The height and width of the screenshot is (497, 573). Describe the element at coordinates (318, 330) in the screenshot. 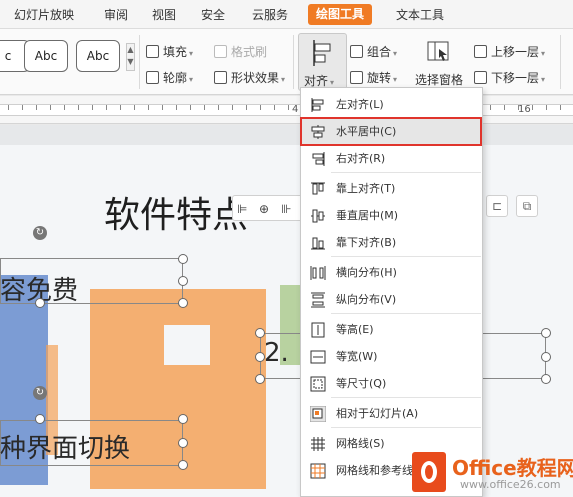

I see `same-height-icon` at that location.